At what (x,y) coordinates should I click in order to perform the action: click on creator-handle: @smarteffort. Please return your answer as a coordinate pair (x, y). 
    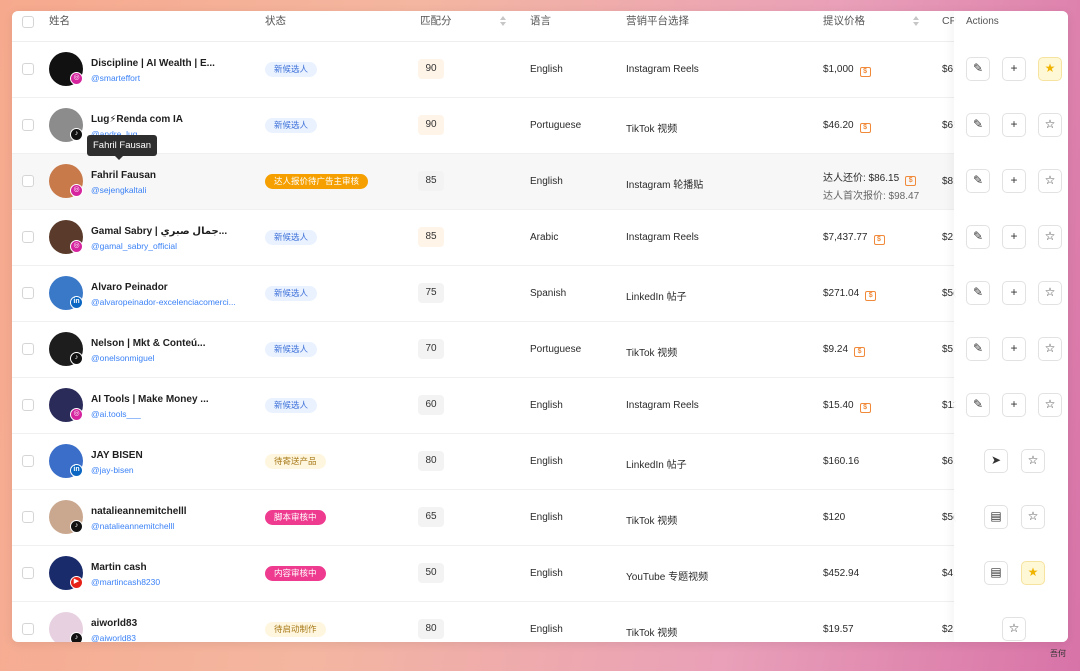
    Looking at the image, I should click on (166, 78).